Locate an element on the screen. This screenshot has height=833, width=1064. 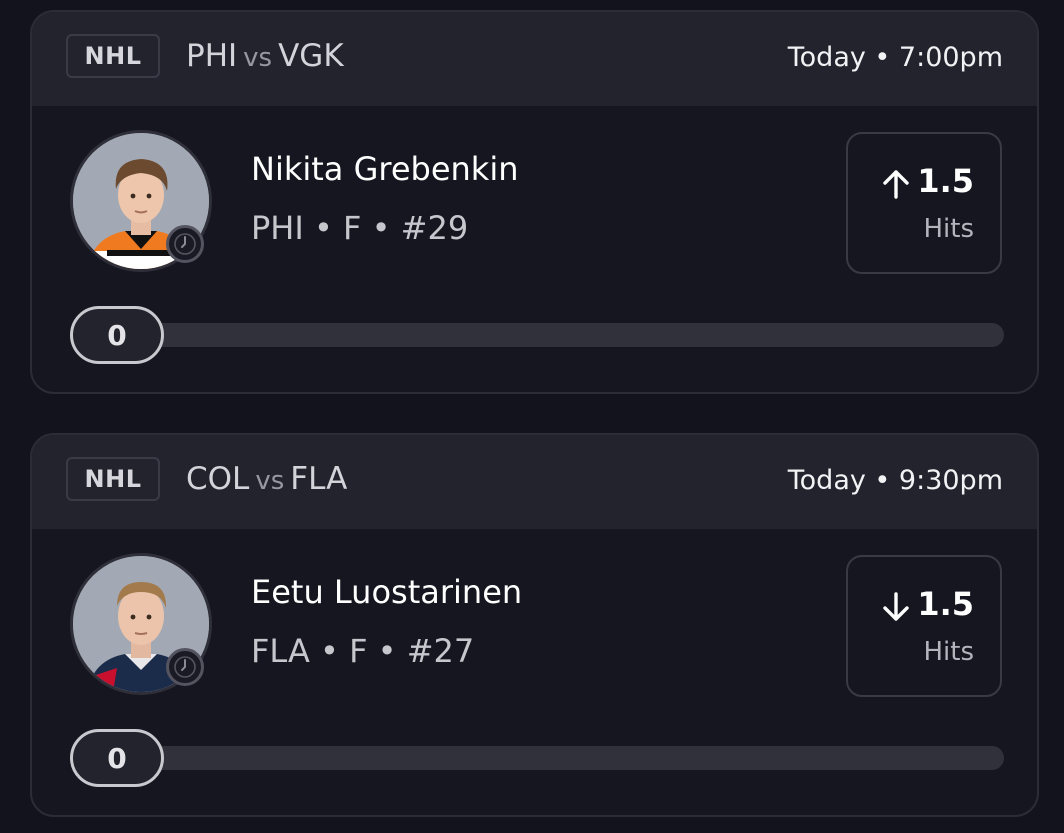
matchup: COL vs FLA is located at coordinates (266, 479).